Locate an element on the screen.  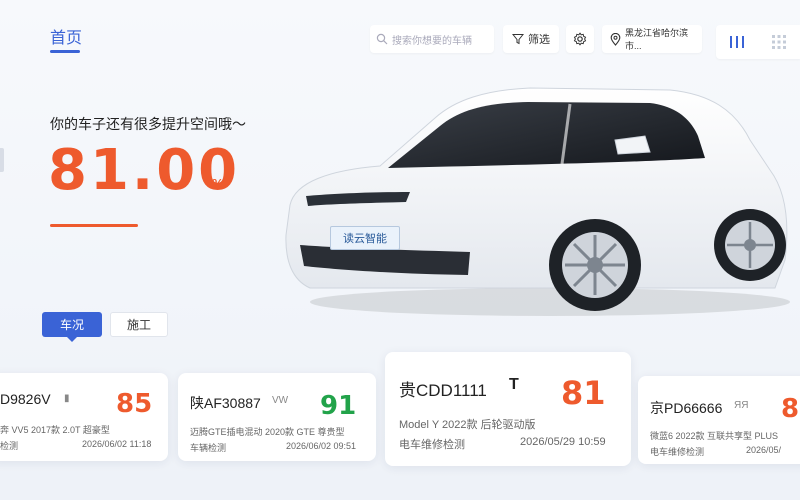
card-inspection-type: 车辆检测 is located at coordinates (208, 448).